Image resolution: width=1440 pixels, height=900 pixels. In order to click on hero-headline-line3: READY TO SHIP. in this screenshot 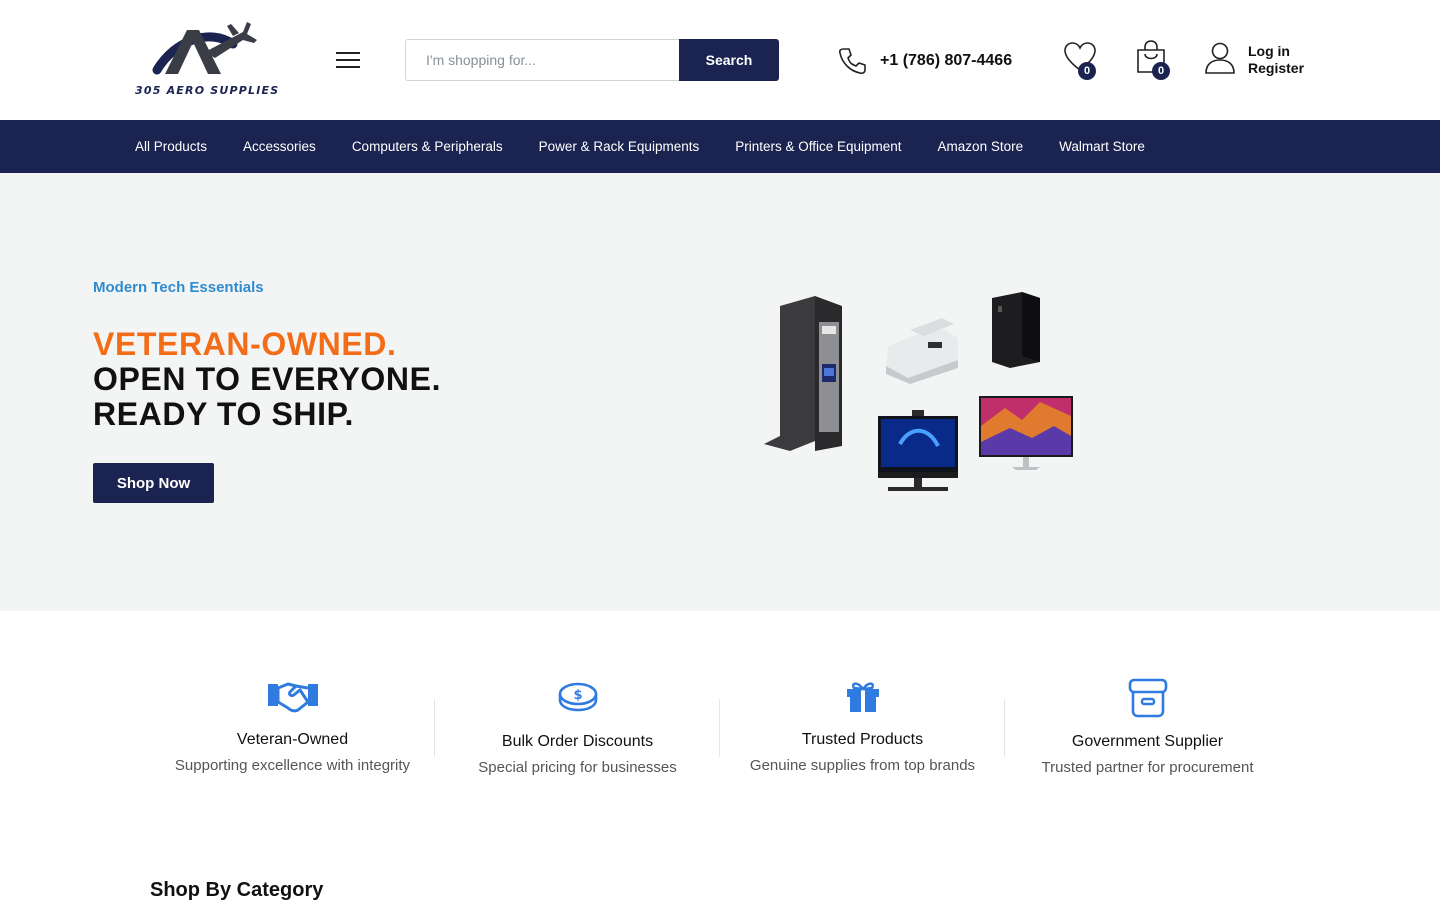, I will do `click(223, 414)`.